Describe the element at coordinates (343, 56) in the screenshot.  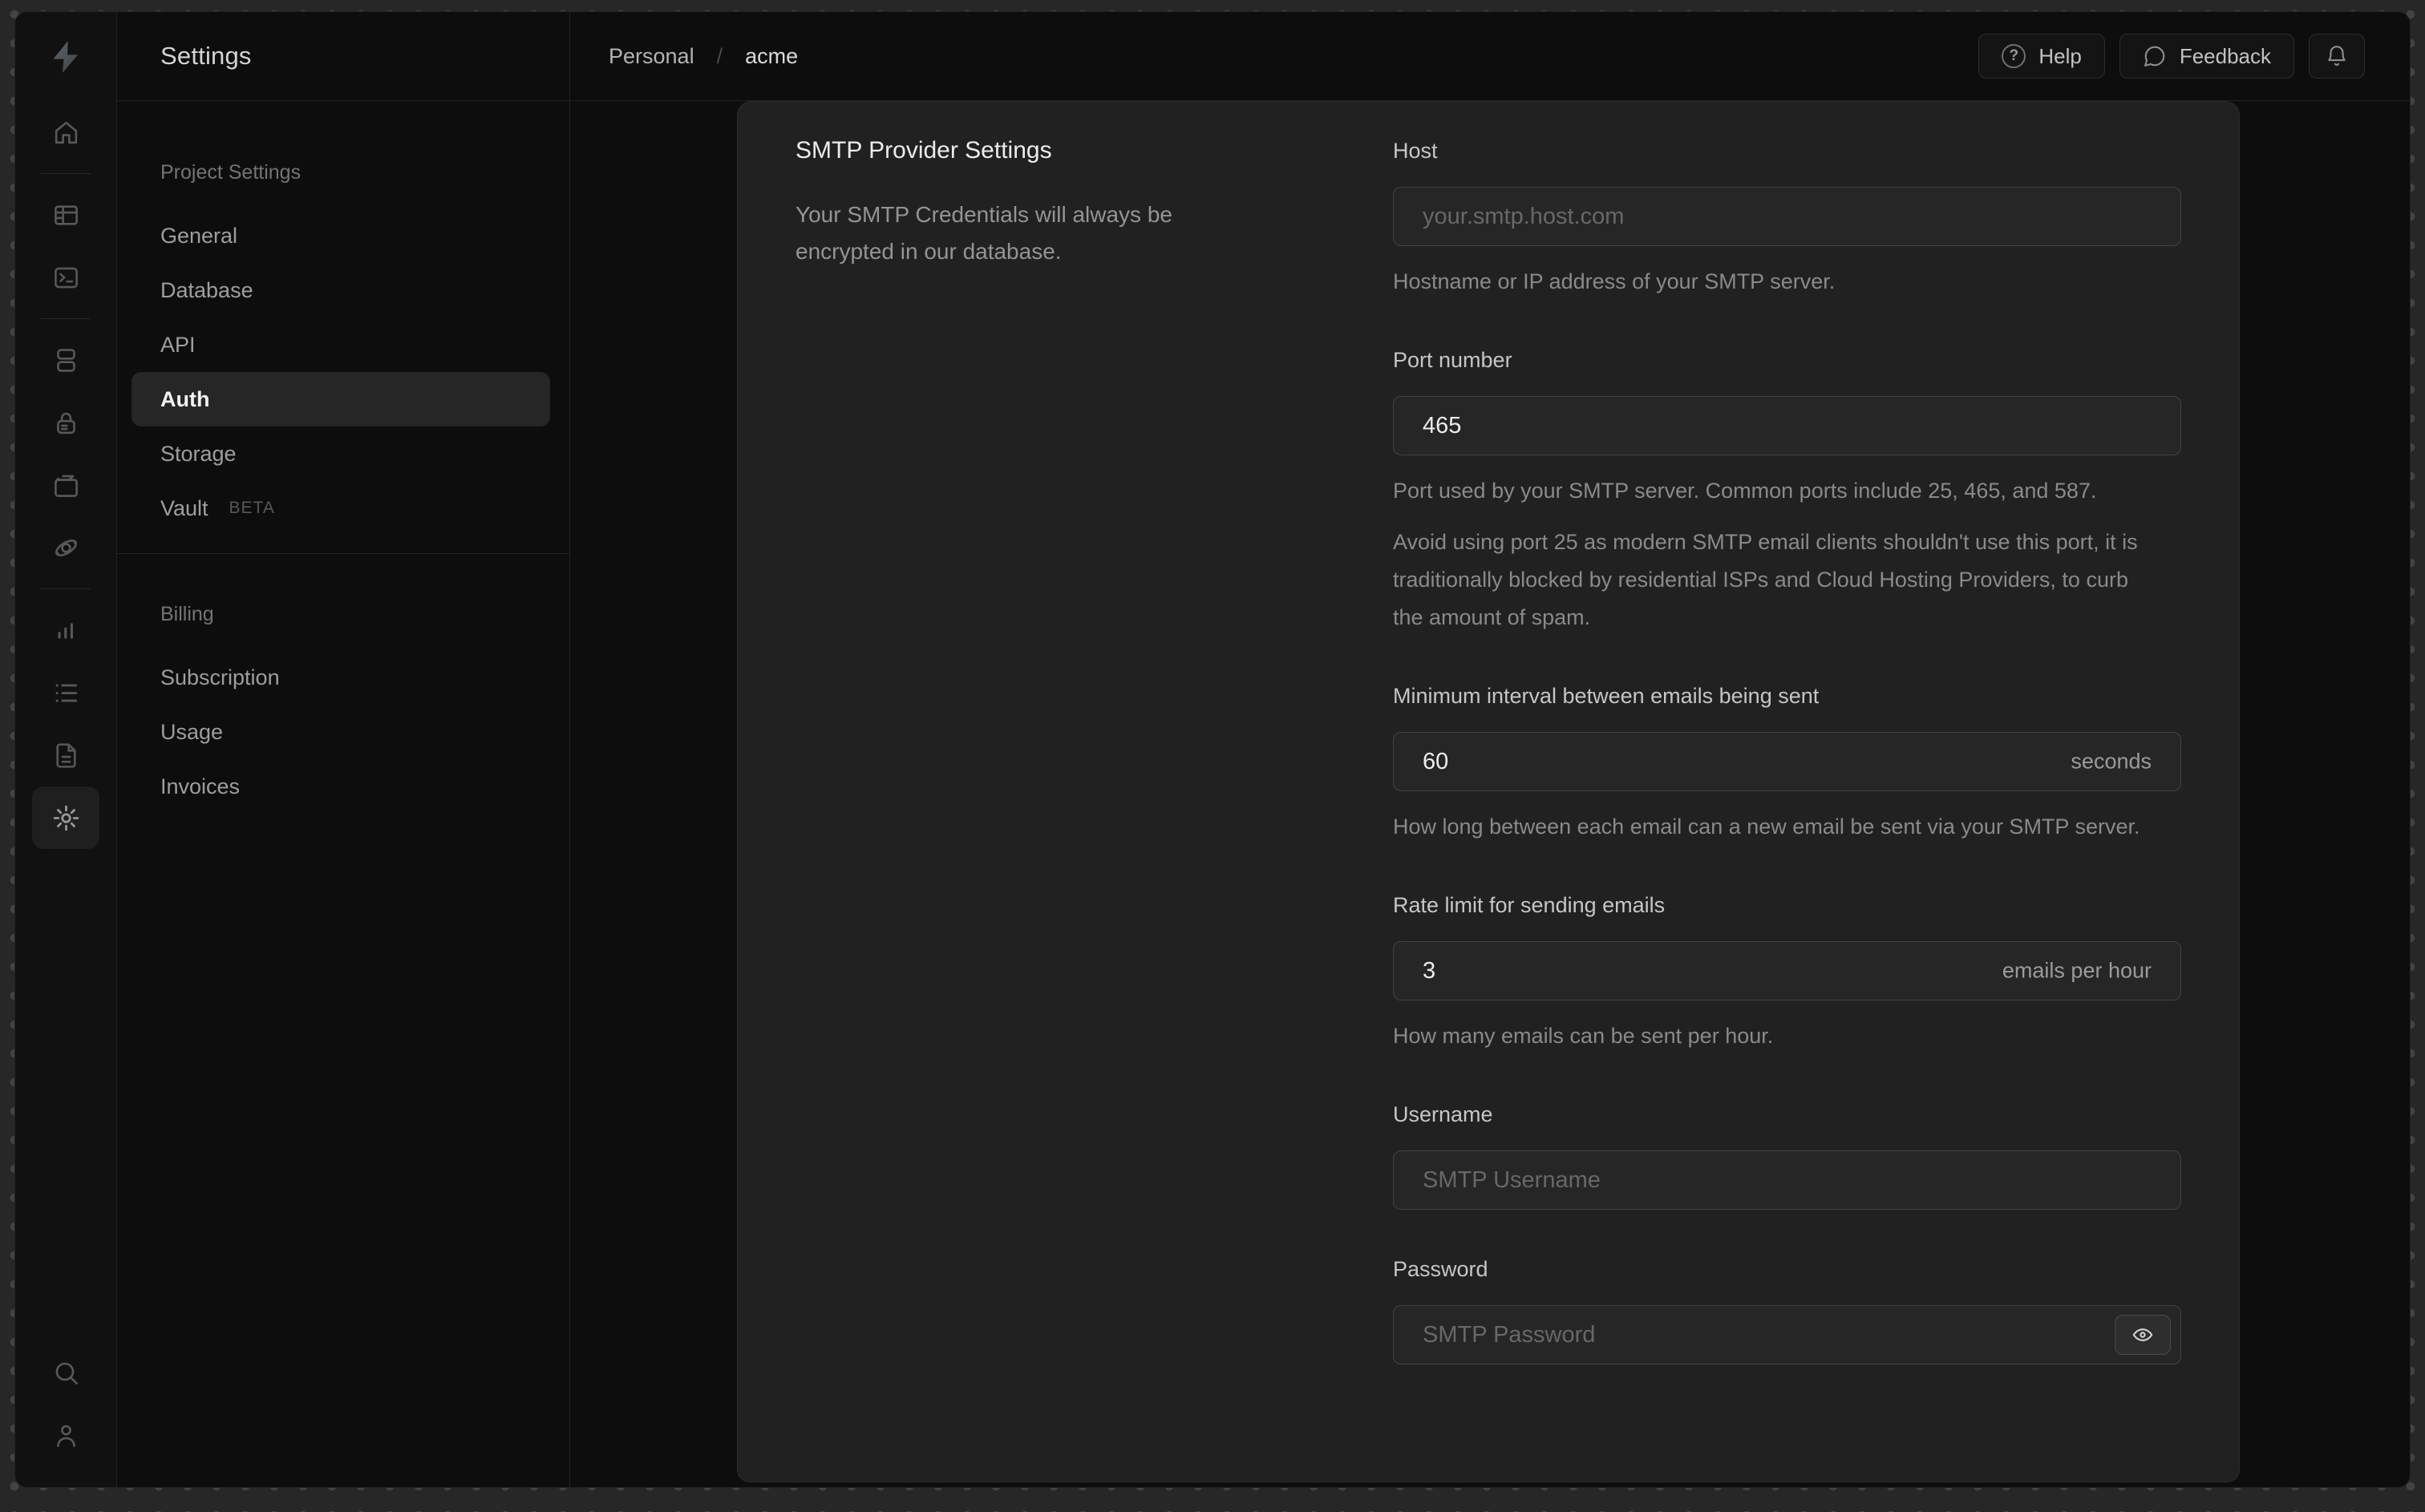
I see `settings-nav-header: Settings` at that location.